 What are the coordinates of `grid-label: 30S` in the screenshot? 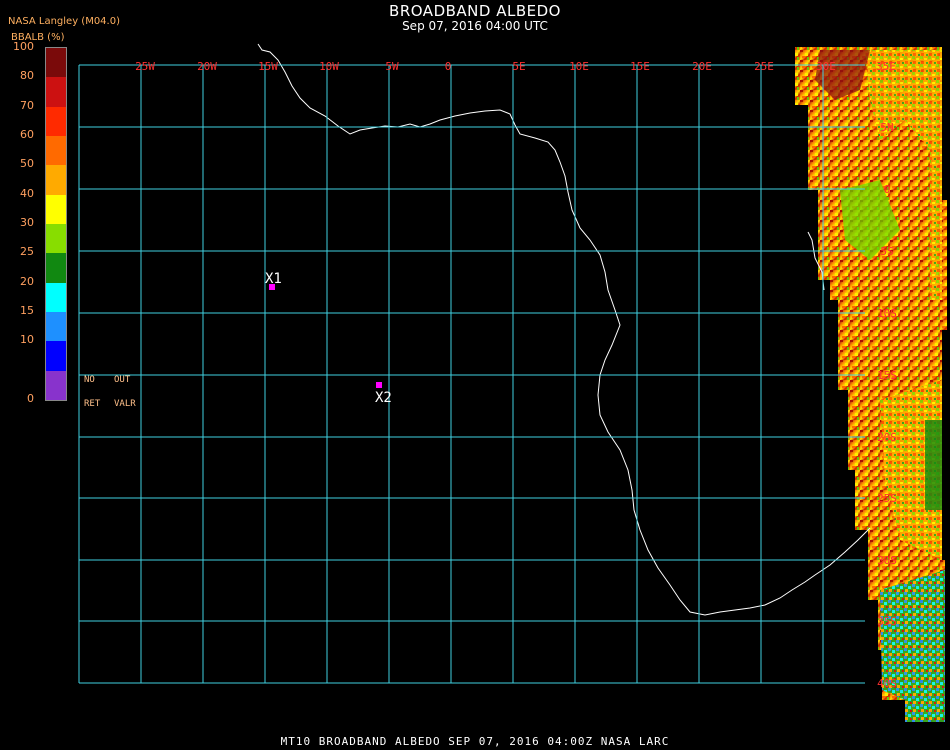 It's located at (887, 560).